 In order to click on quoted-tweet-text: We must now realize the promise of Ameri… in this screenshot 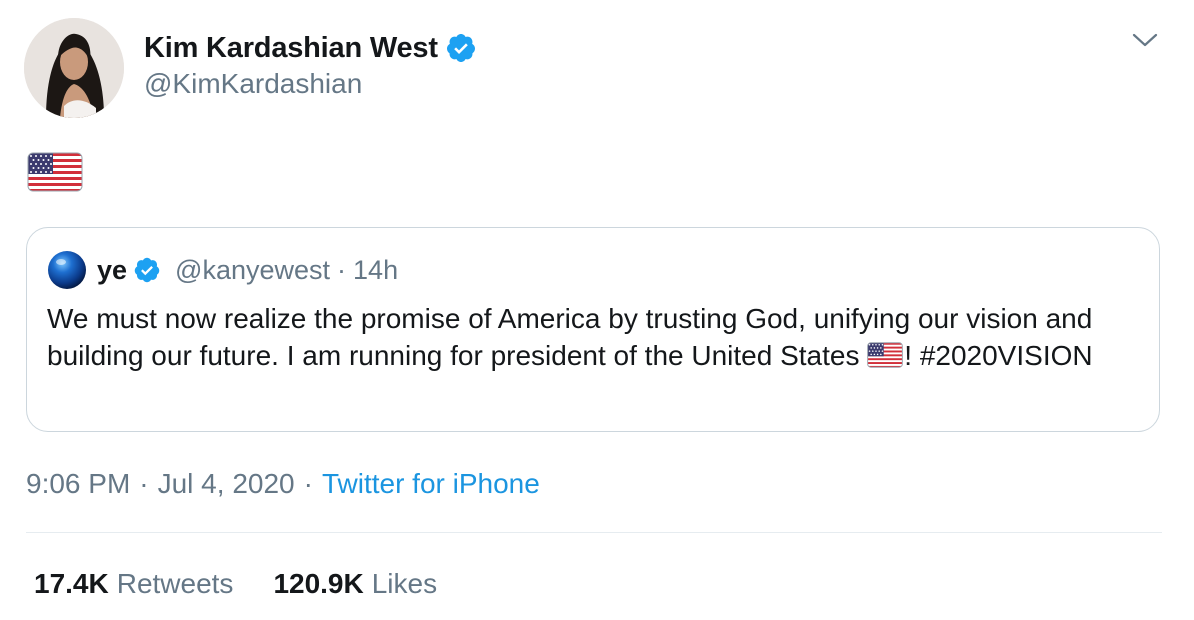, I will do `click(592, 338)`.